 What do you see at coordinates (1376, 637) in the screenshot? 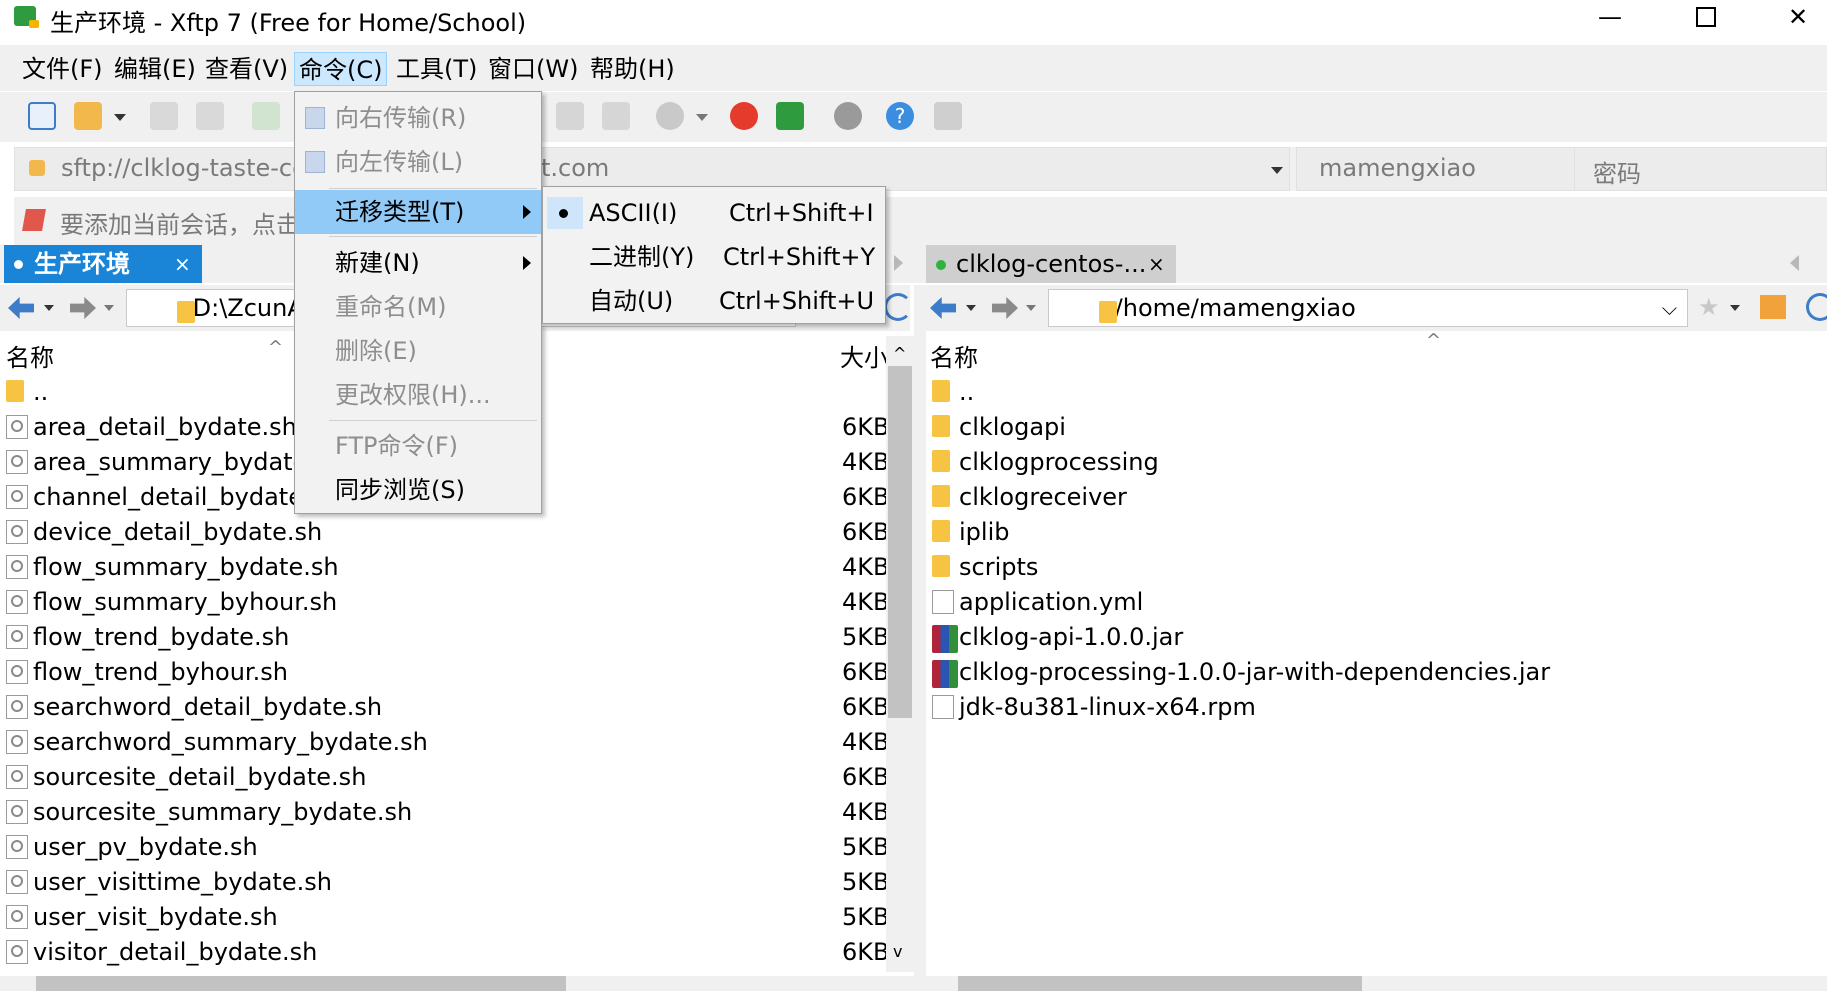
I see `list-item: clklog-api-1.0.0.jar` at bounding box center [1376, 637].